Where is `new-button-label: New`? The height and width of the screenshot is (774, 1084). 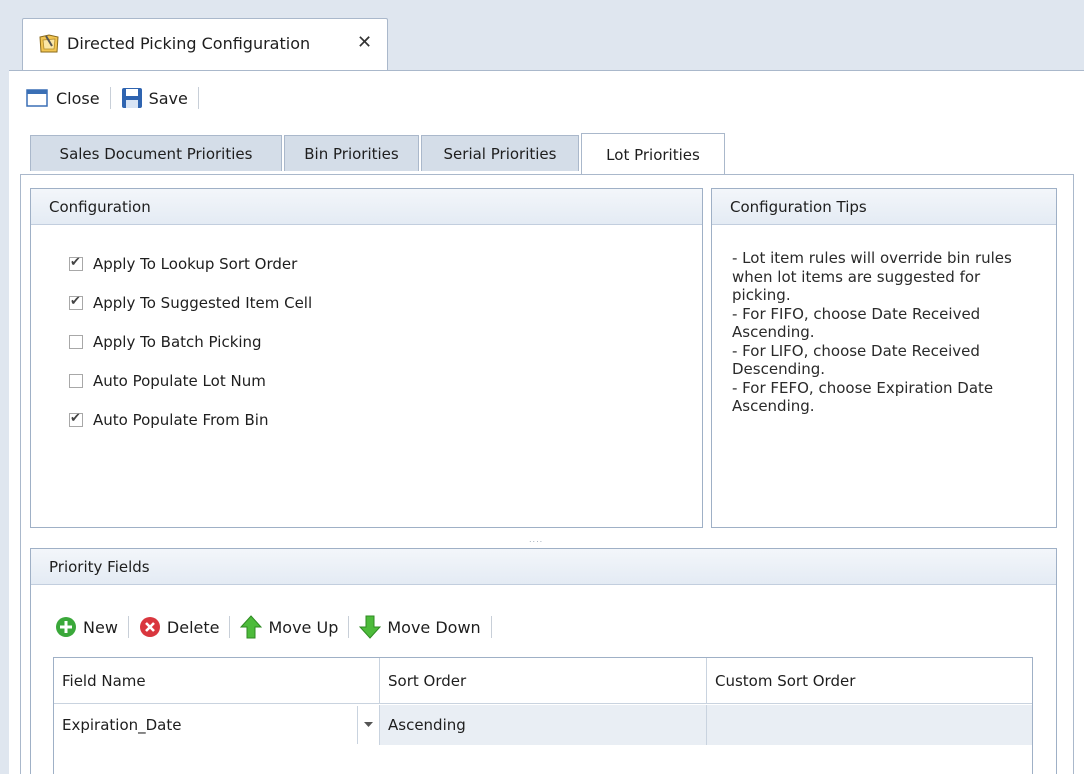 new-button-label: New is located at coordinates (100, 627).